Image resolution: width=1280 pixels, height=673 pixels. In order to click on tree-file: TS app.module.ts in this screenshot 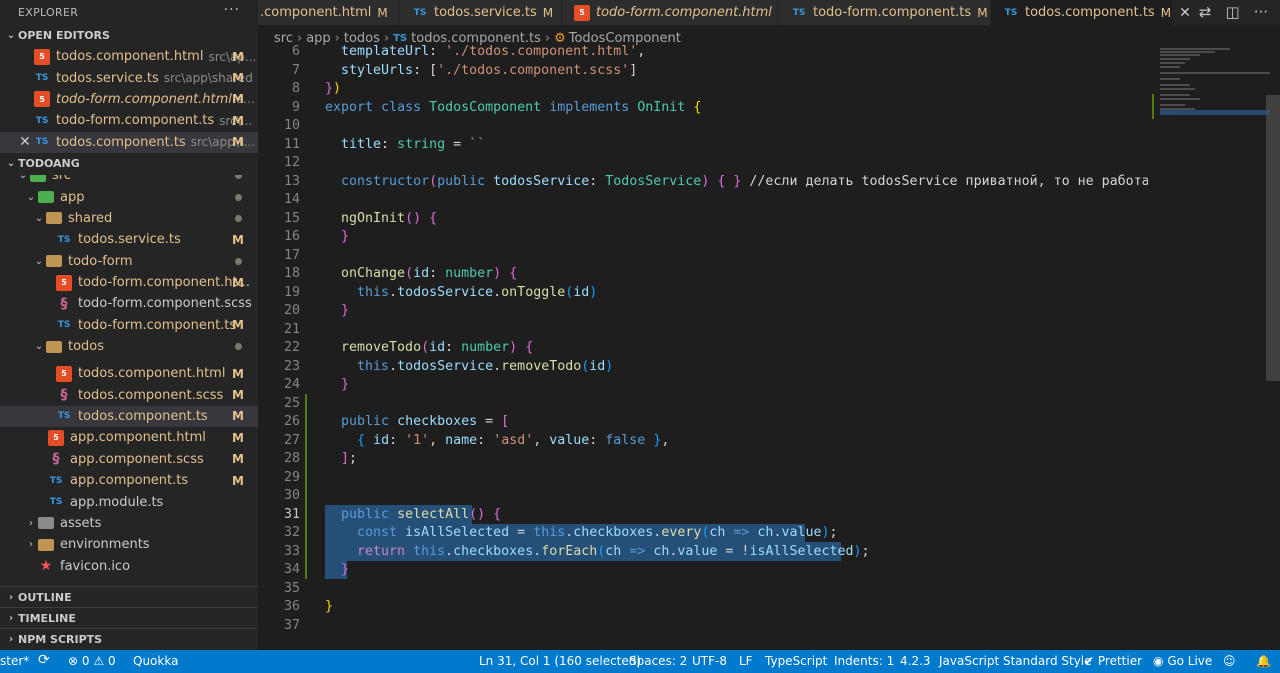, I will do `click(129, 501)`.